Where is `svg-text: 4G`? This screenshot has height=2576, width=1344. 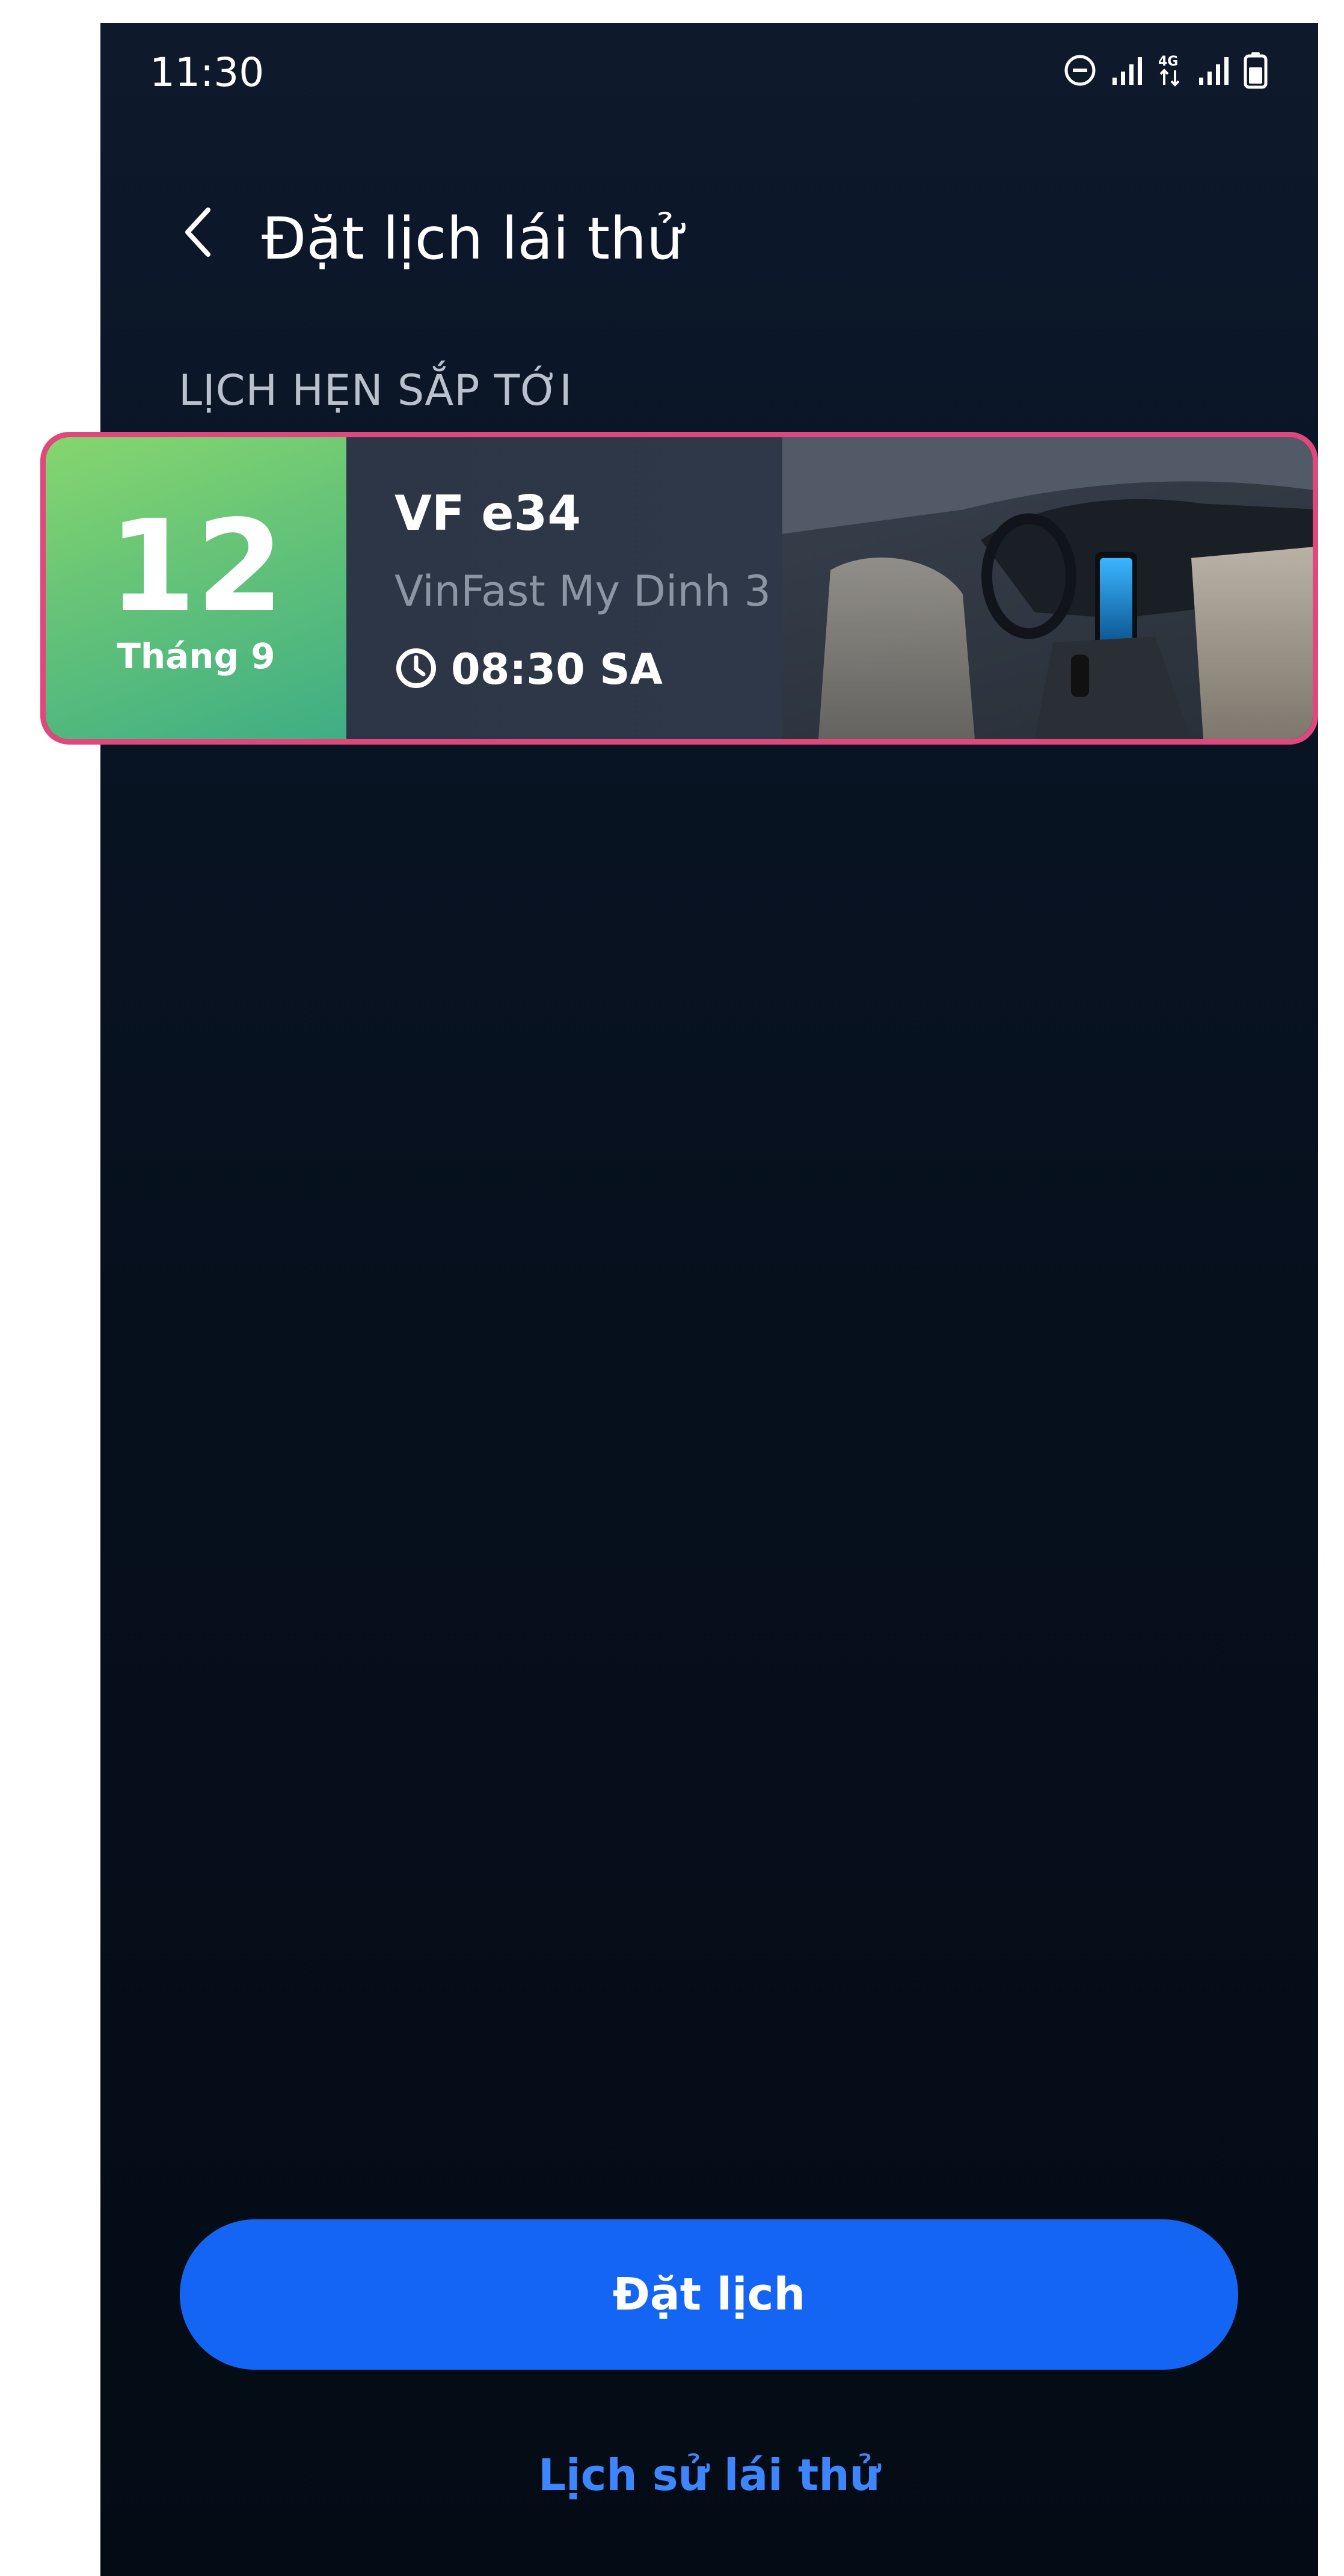 svg-text: 4G is located at coordinates (1168, 62).